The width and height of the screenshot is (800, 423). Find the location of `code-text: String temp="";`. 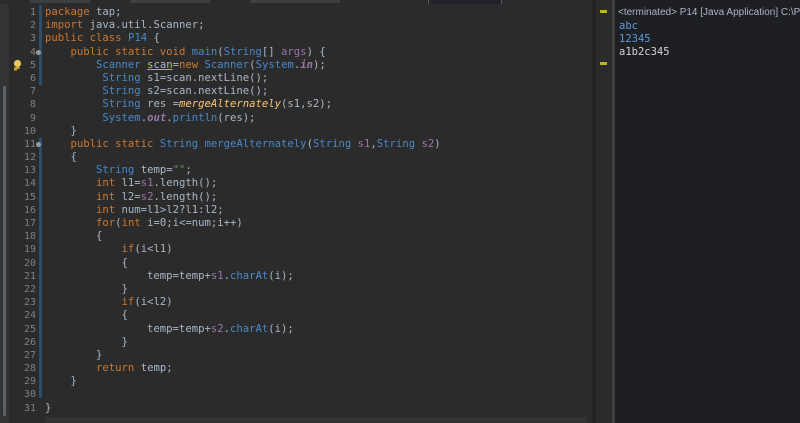

code-text: String temp=""; is located at coordinates (118, 170).